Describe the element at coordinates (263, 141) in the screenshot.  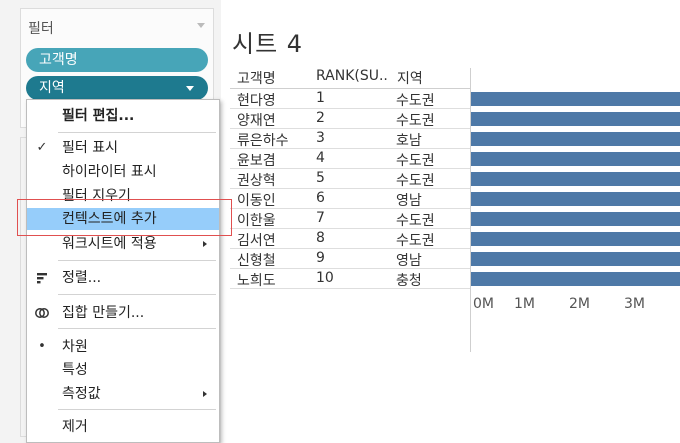
I see `cell-customer: 류은하수` at that location.